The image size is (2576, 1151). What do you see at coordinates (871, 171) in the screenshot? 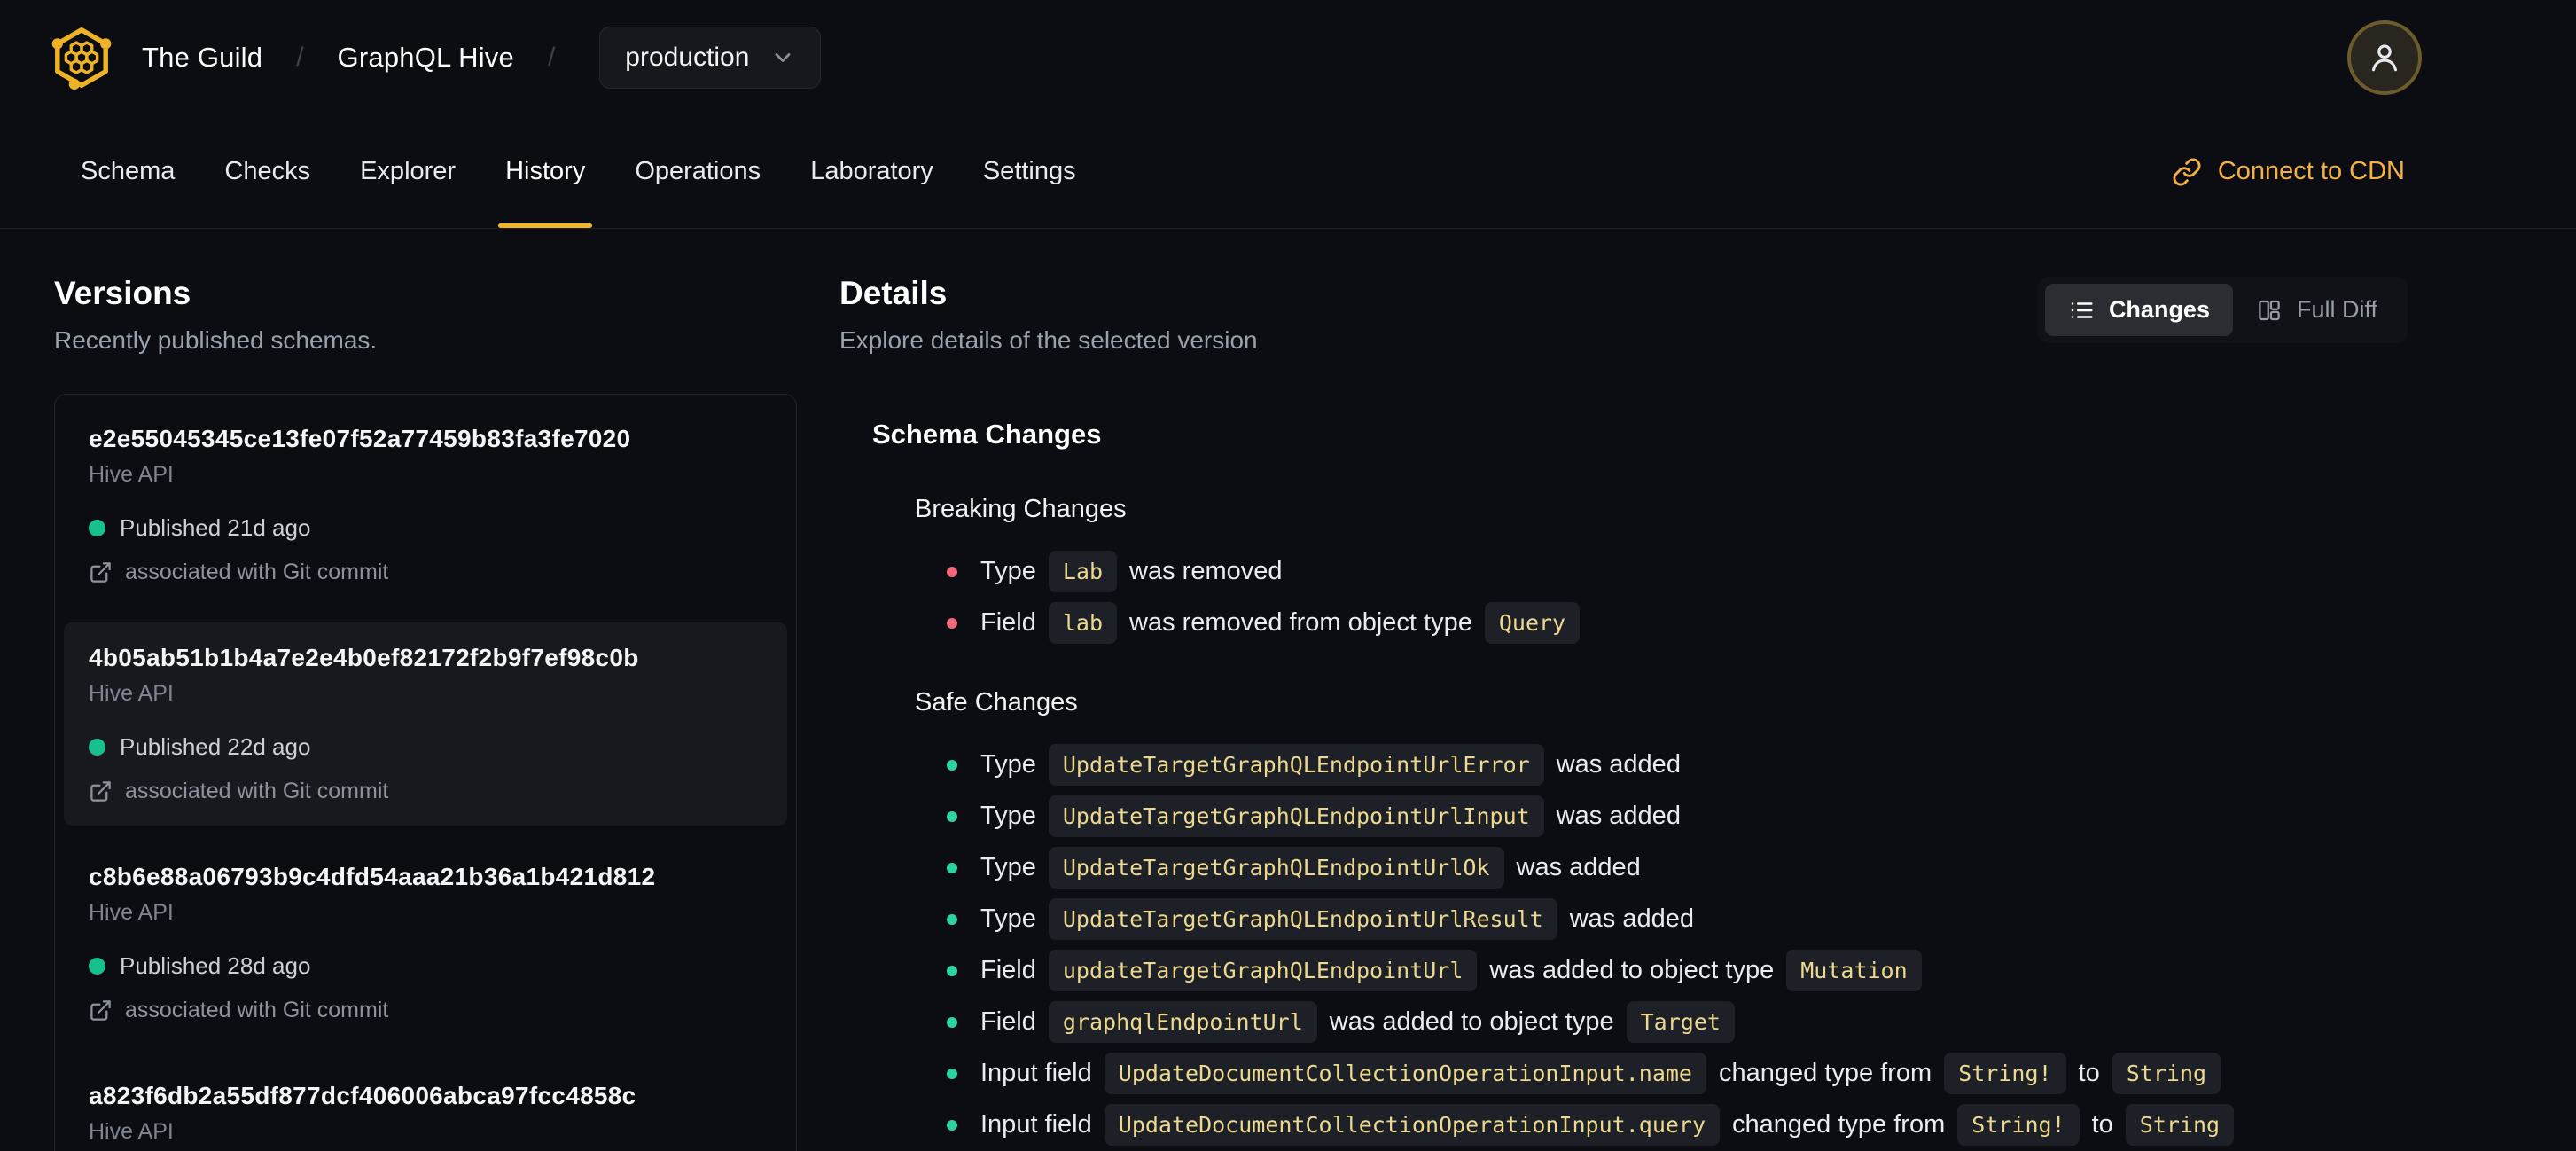
I see `tab-laboratory: Laboratory` at bounding box center [871, 171].